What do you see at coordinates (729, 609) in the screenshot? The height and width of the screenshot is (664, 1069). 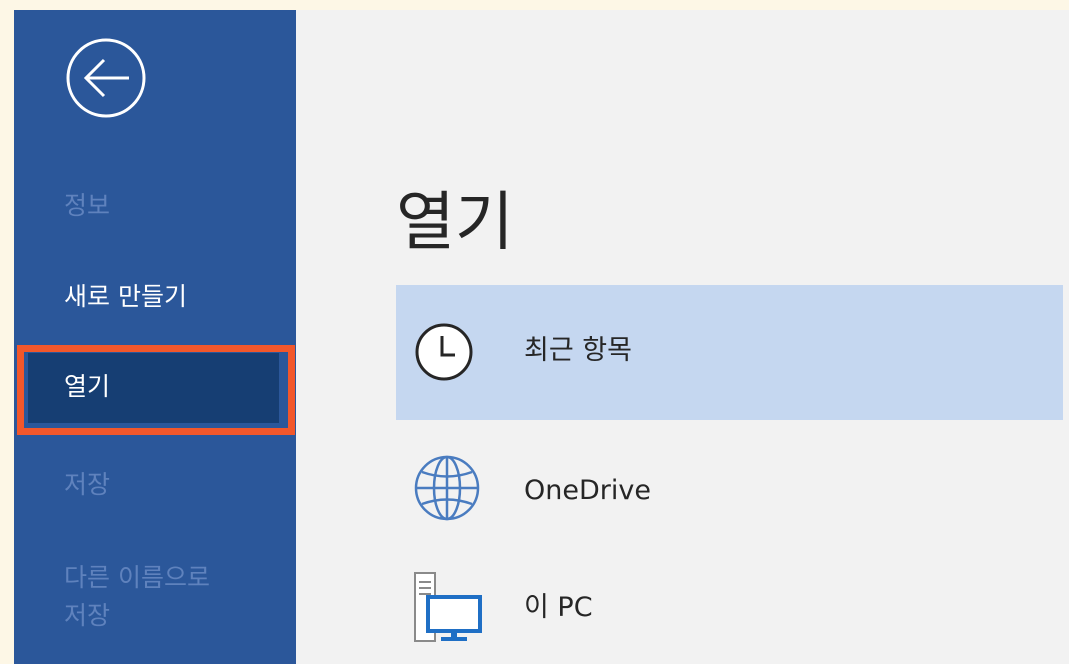 I see `location-this-pc: 이 PC` at bounding box center [729, 609].